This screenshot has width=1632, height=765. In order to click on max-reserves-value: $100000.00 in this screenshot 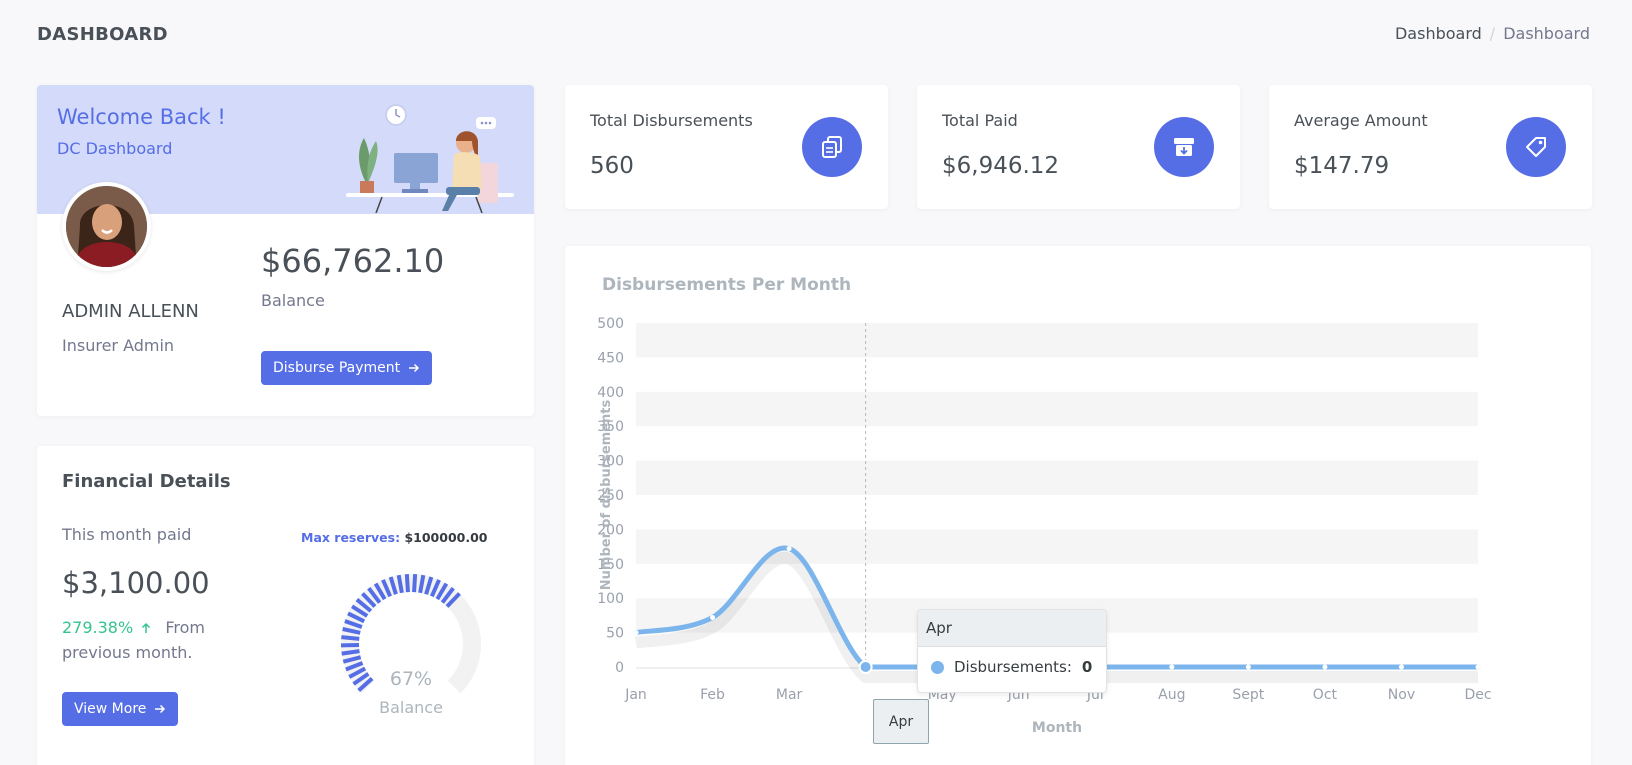, I will do `click(446, 537)`.